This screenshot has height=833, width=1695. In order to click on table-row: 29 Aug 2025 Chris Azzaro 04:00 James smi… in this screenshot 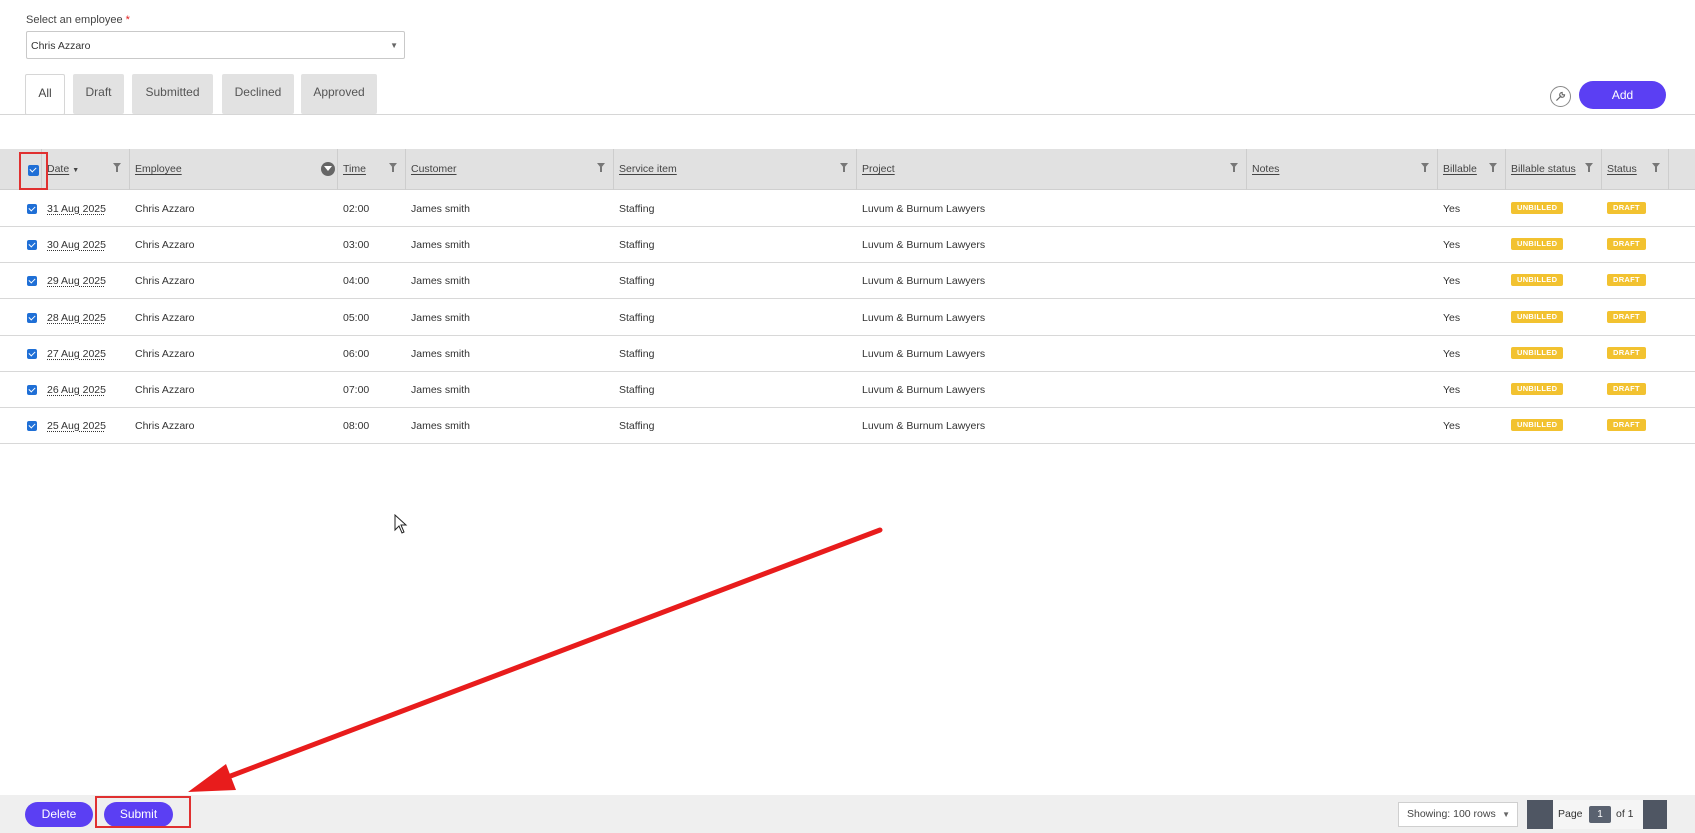, I will do `click(847, 281)`.